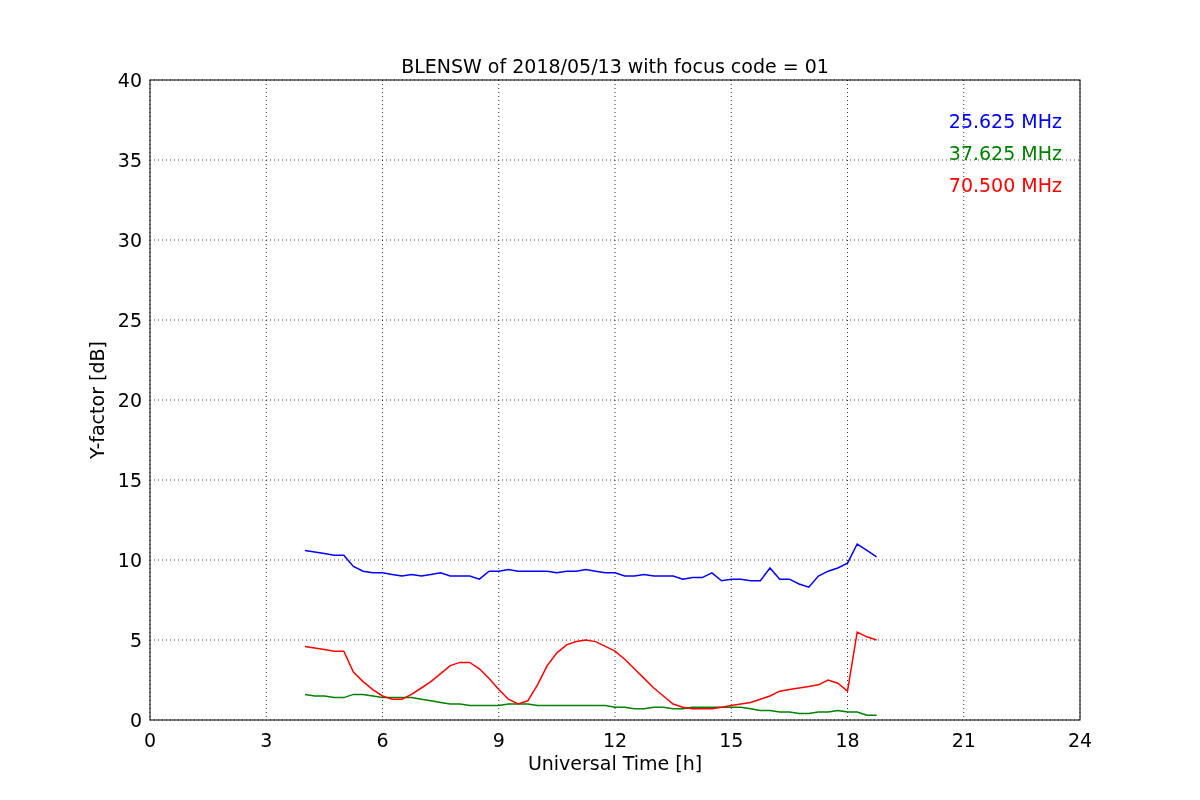 The width and height of the screenshot is (1200, 800). I want to click on tick-label: 6, so click(382, 740).